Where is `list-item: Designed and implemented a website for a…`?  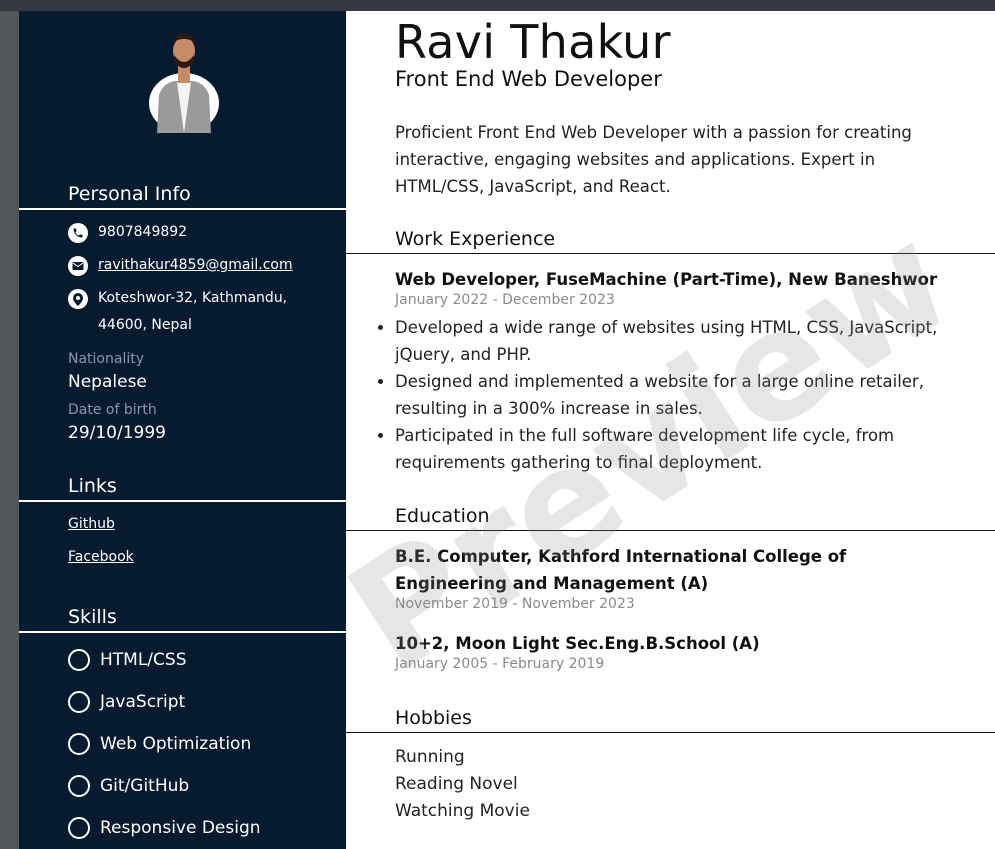 list-item: Designed and implemented a website for a… is located at coordinates (680, 395).